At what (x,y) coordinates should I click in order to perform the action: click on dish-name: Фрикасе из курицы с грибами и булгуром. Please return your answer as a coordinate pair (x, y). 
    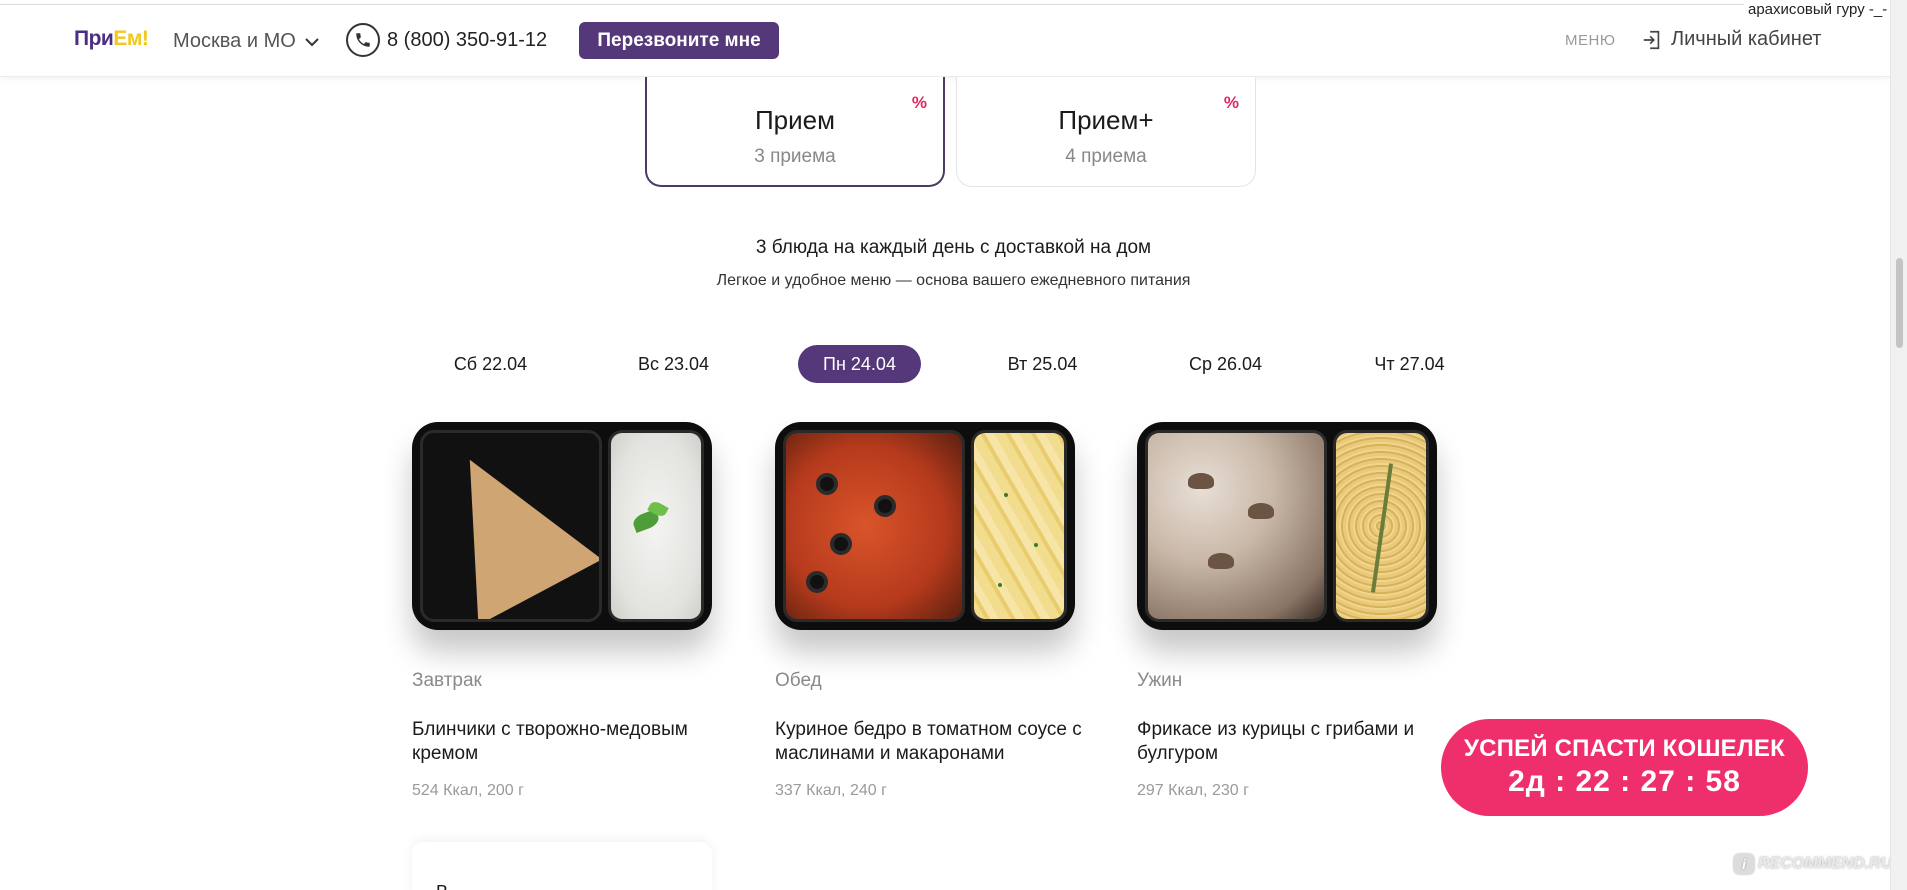
    Looking at the image, I should click on (1307, 742).